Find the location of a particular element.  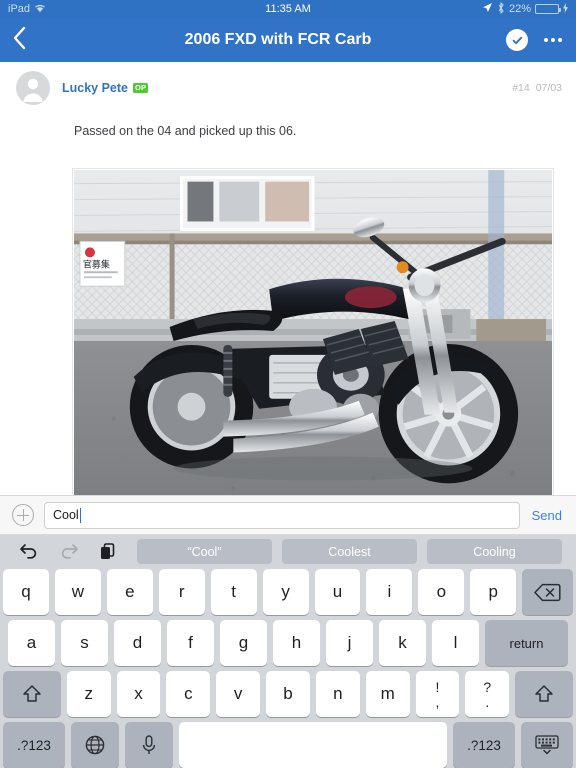

message-input-bar: Cool Send is located at coordinates (288, 515).